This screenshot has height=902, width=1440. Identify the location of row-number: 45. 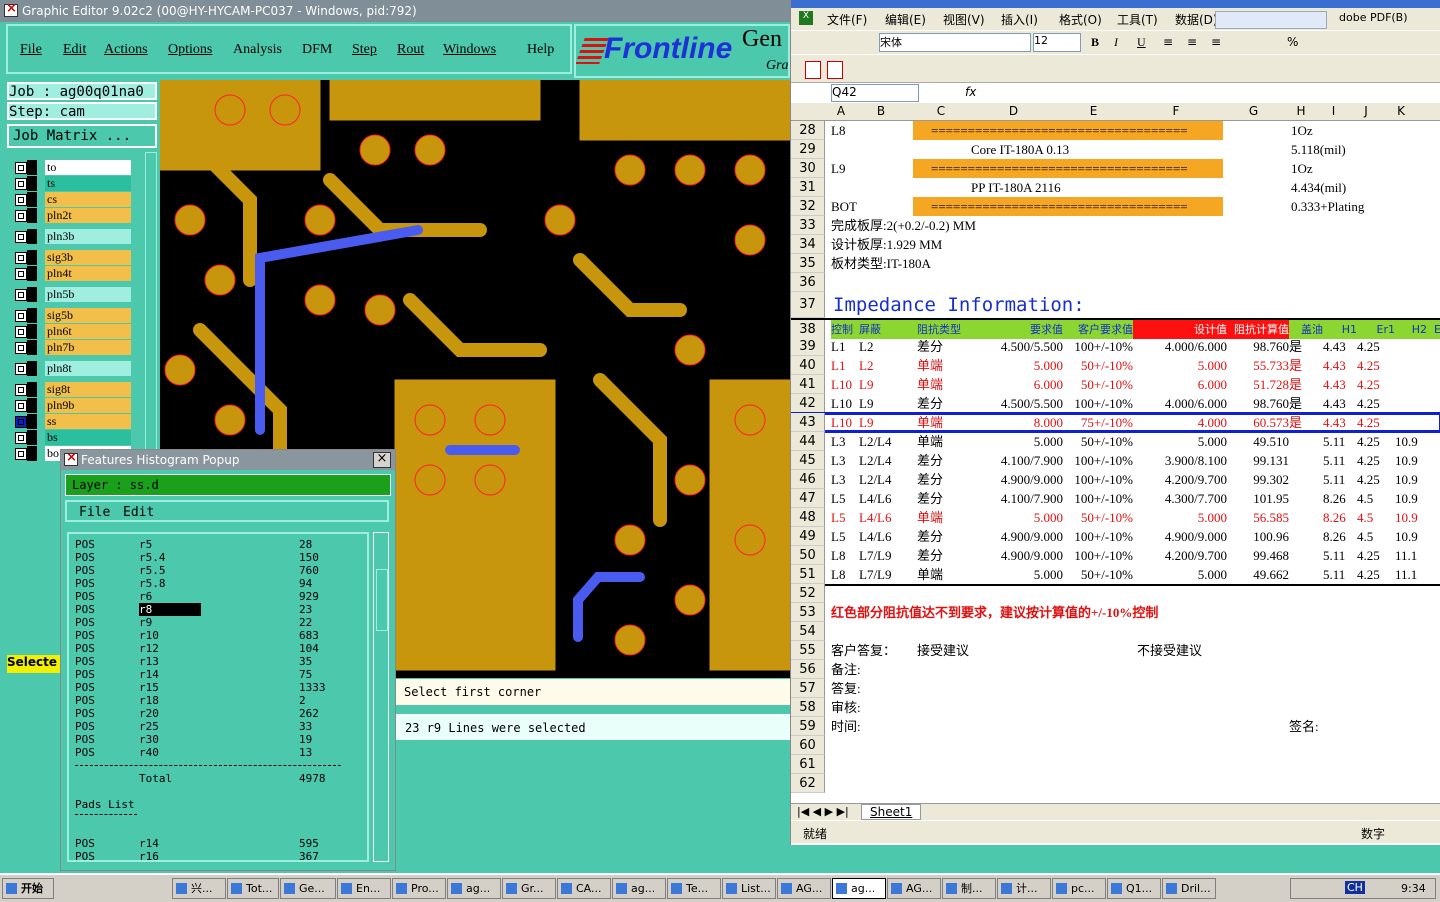
(808, 460).